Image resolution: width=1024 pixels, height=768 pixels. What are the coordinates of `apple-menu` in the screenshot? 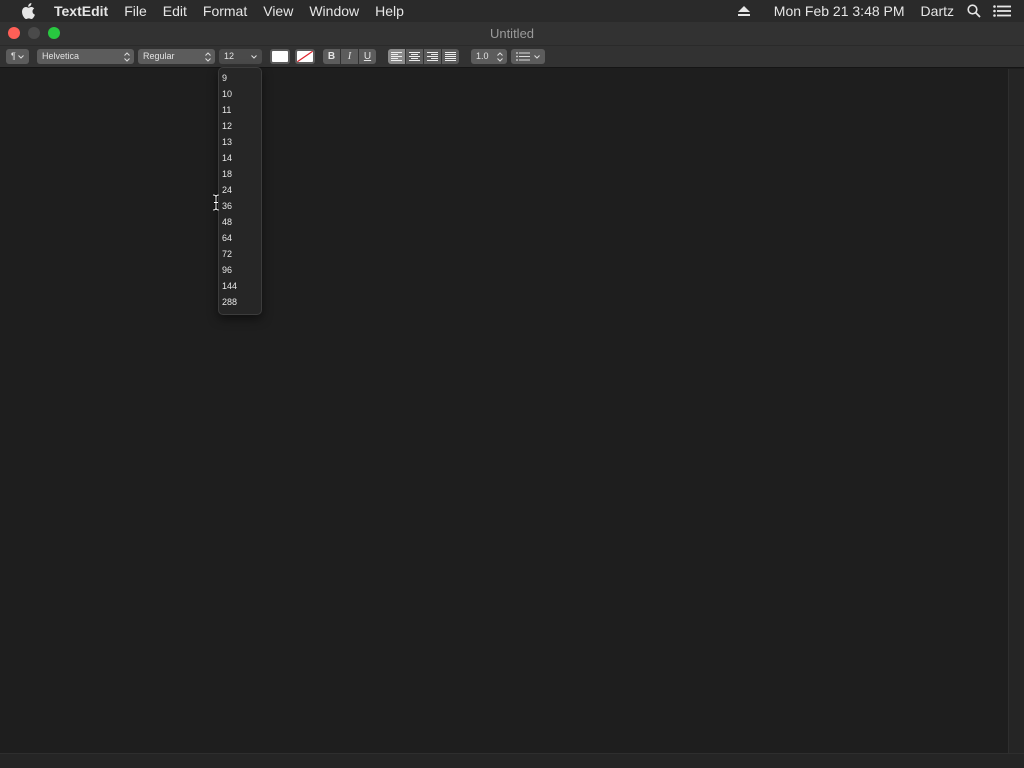 It's located at (28, 11).